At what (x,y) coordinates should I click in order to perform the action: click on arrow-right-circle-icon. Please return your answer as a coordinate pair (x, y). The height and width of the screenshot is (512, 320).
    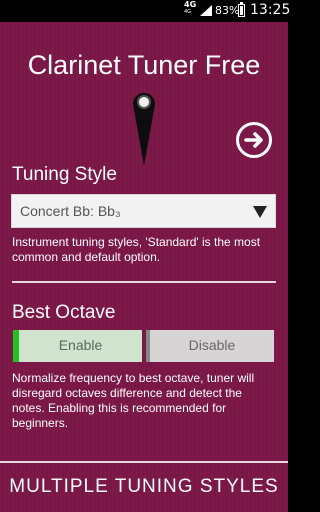
    Looking at the image, I should click on (253, 140).